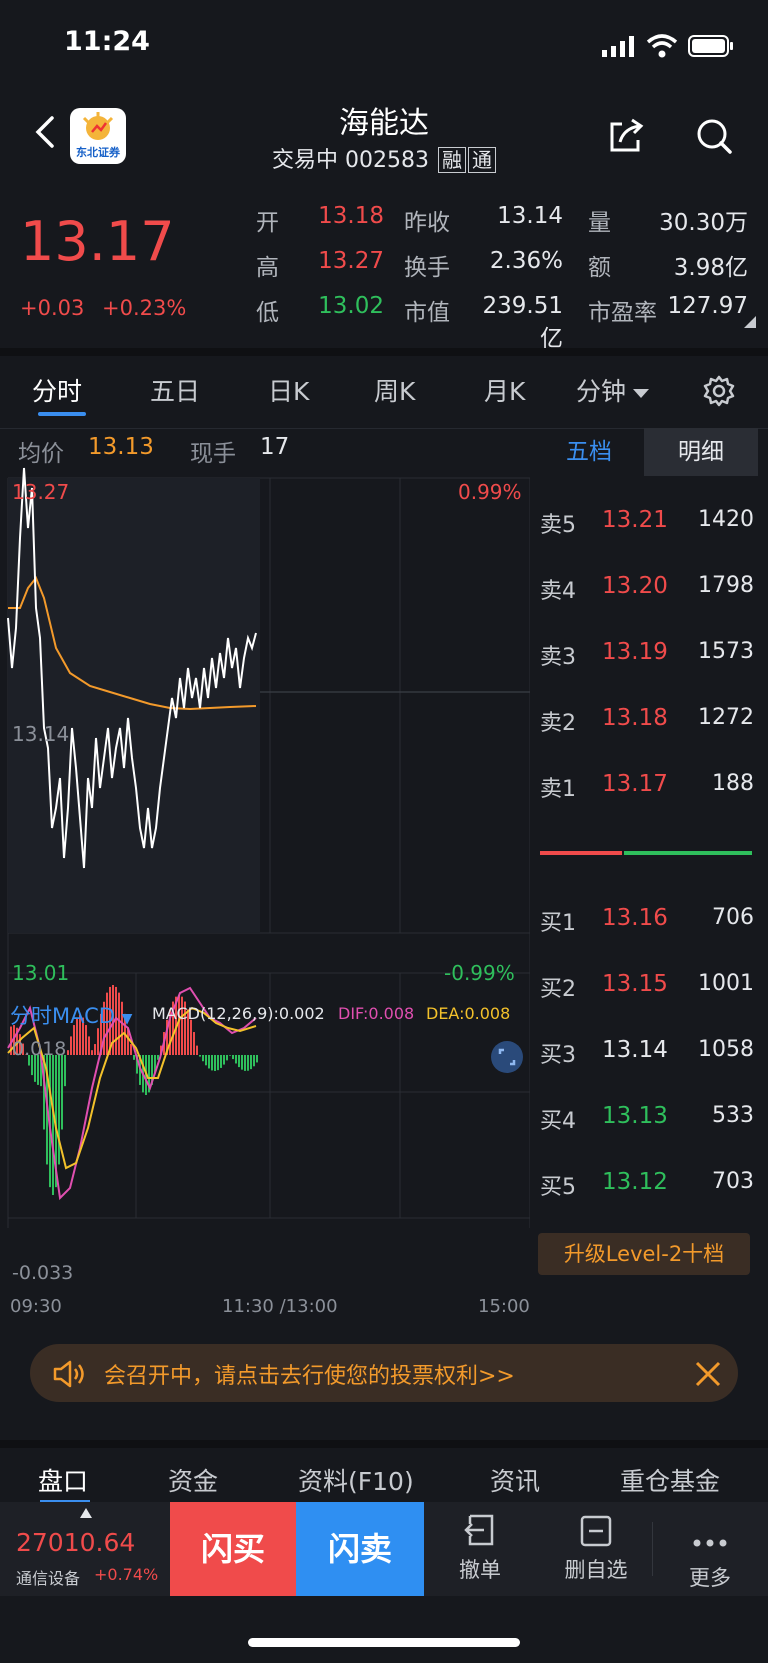 The width and height of the screenshot is (768, 1663). I want to click on tab-daily-k: 日K, so click(288, 390).